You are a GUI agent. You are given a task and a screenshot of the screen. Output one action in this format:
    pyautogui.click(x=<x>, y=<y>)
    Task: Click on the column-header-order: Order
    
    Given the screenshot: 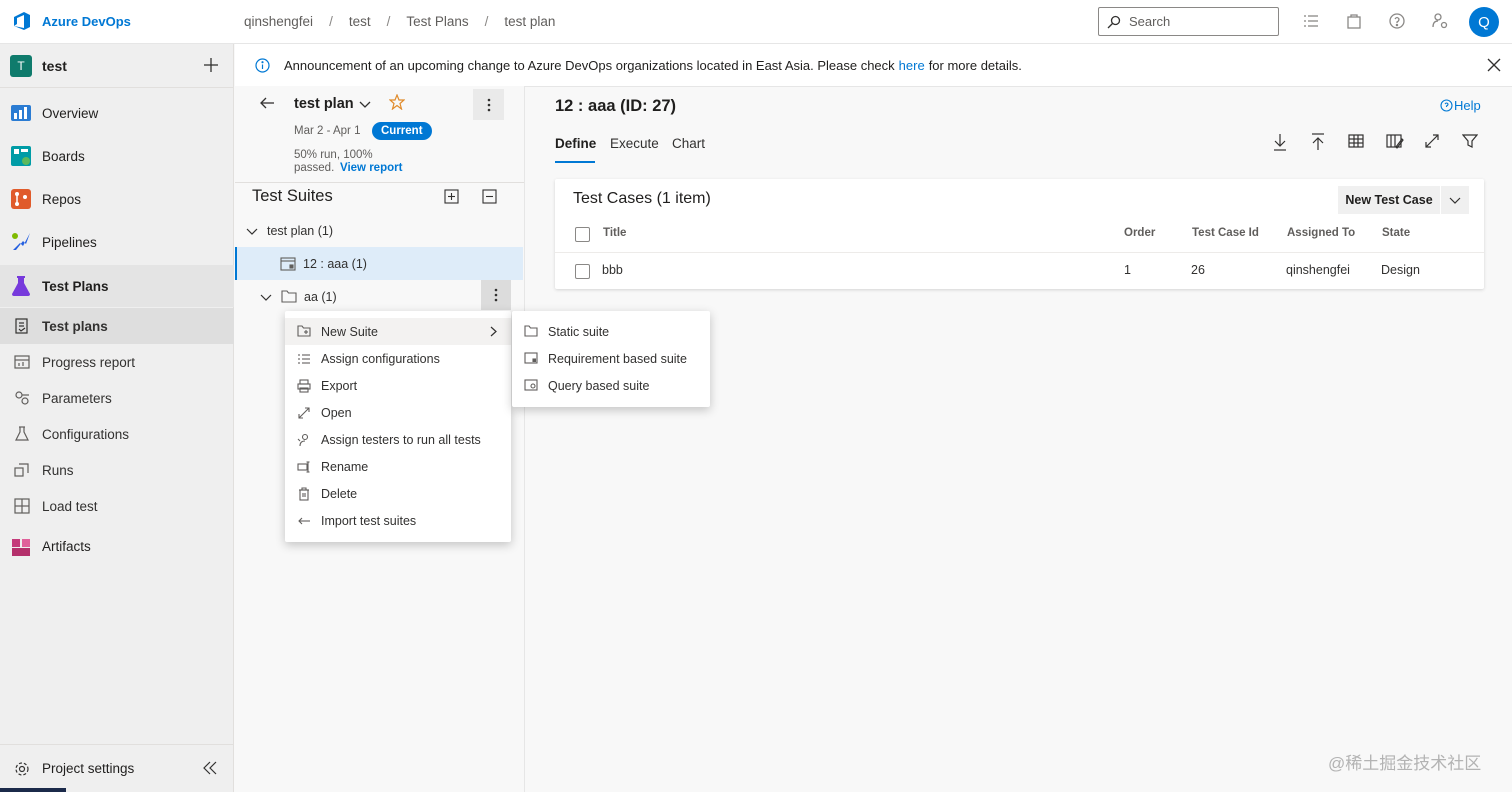 What is the action you would take?
    pyautogui.click(x=1139, y=233)
    